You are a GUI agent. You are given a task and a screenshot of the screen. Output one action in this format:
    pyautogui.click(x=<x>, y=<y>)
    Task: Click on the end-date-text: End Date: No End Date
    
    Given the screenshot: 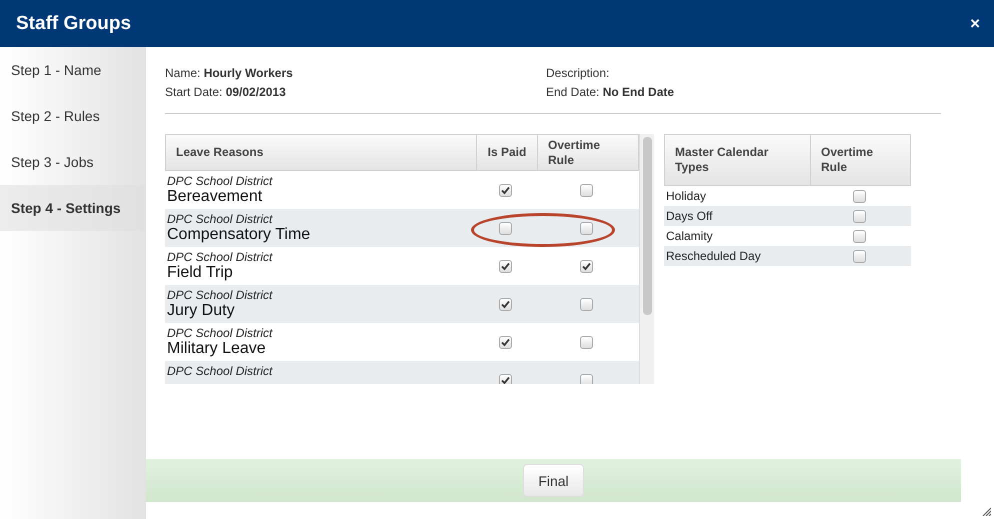 What is the action you would take?
    pyautogui.click(x=611, y=92)
    